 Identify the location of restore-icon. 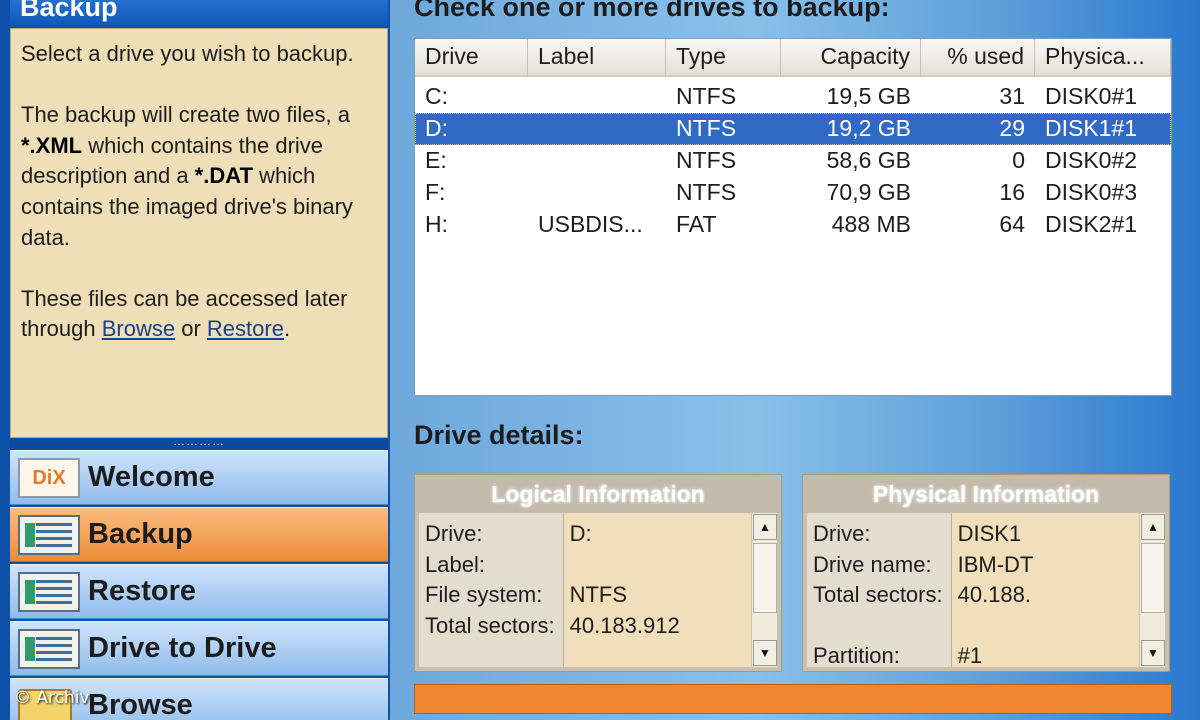
(49, 591).